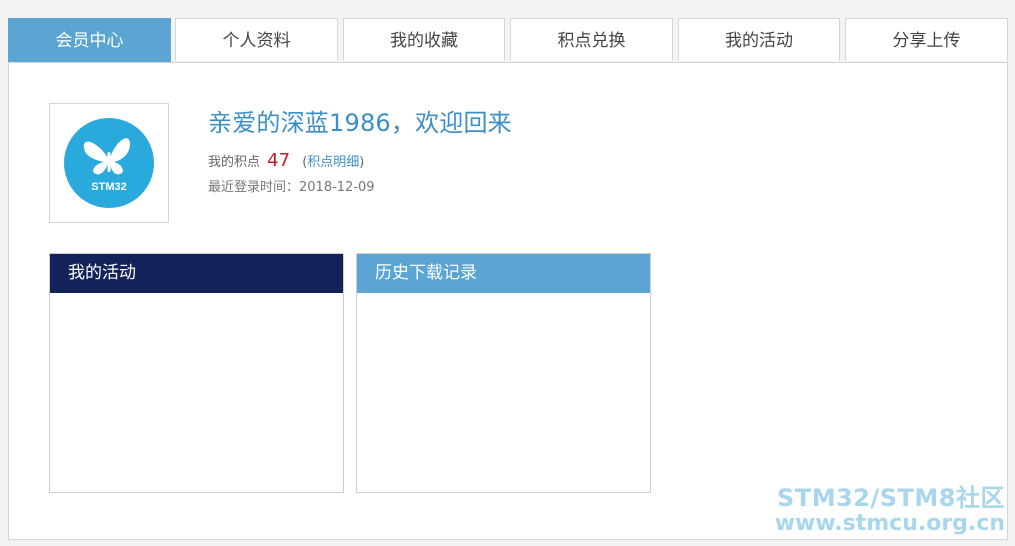 The height and width of the screenshot is (546, 1015). Describe the element at coordinates (508, 40) in the screenshot. I see `member-tabs: 会员中心 个人资料 我的收藏 积点兑换 我的活动 分享上传` at that location.